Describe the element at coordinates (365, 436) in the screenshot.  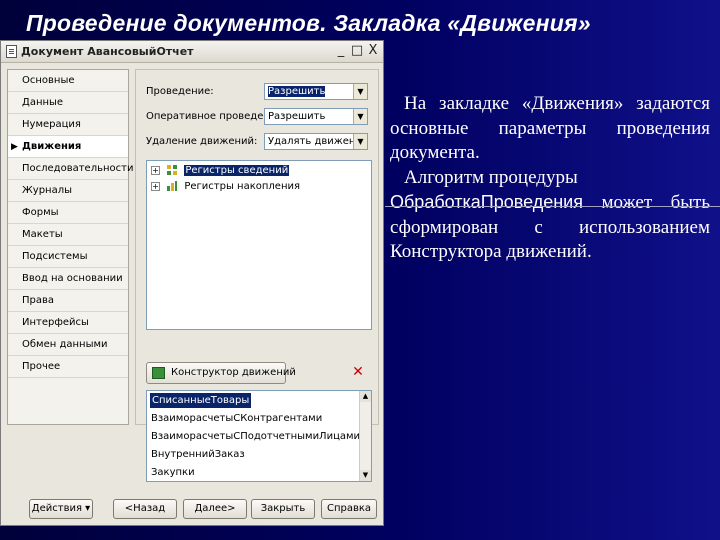
I see `list-scrollbar: ▲ ▼` at that location.